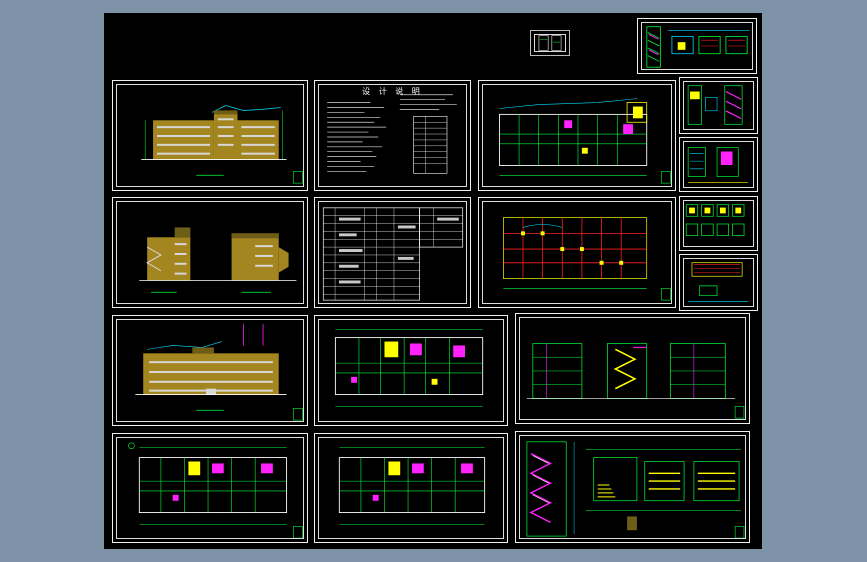 The image size is (867, 562). I want to click on foundation-plan-sheet, so click(577, 252).